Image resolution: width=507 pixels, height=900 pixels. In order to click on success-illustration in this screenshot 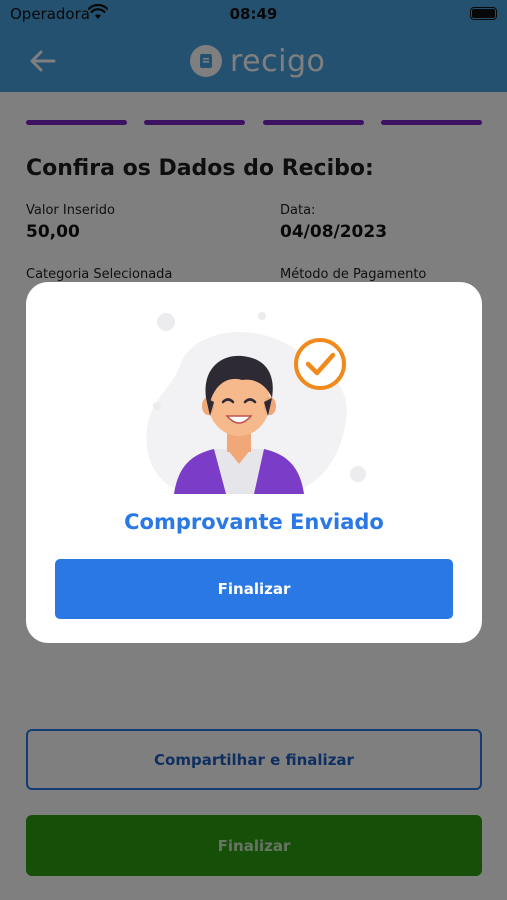, I will do `click(254, 401)`.